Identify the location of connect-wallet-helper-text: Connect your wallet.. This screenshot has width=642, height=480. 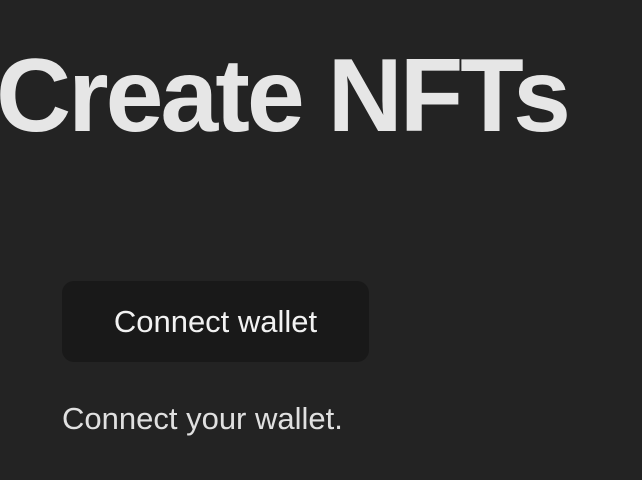
(202, 418).